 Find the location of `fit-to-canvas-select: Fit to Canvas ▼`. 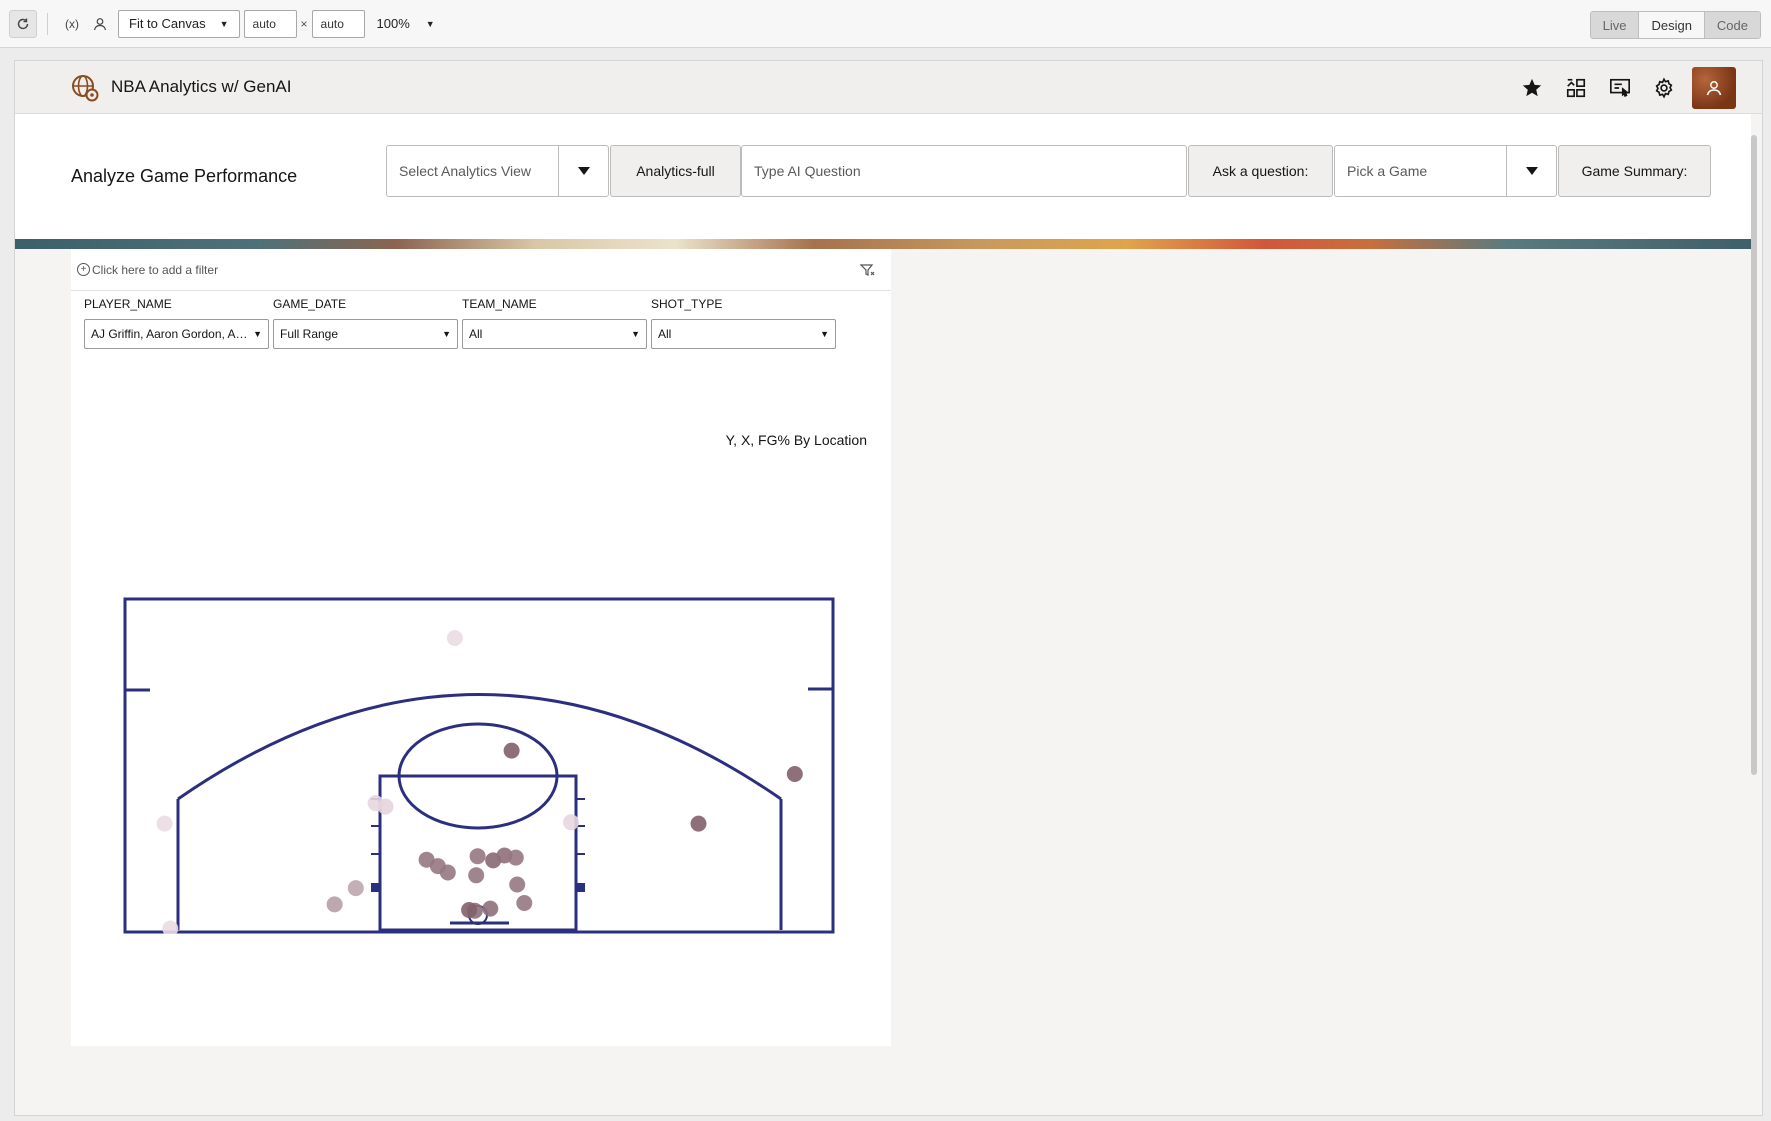

fit-to-canvas-select: Fit to Canvas ▼ is located at coordinates (179, 23).